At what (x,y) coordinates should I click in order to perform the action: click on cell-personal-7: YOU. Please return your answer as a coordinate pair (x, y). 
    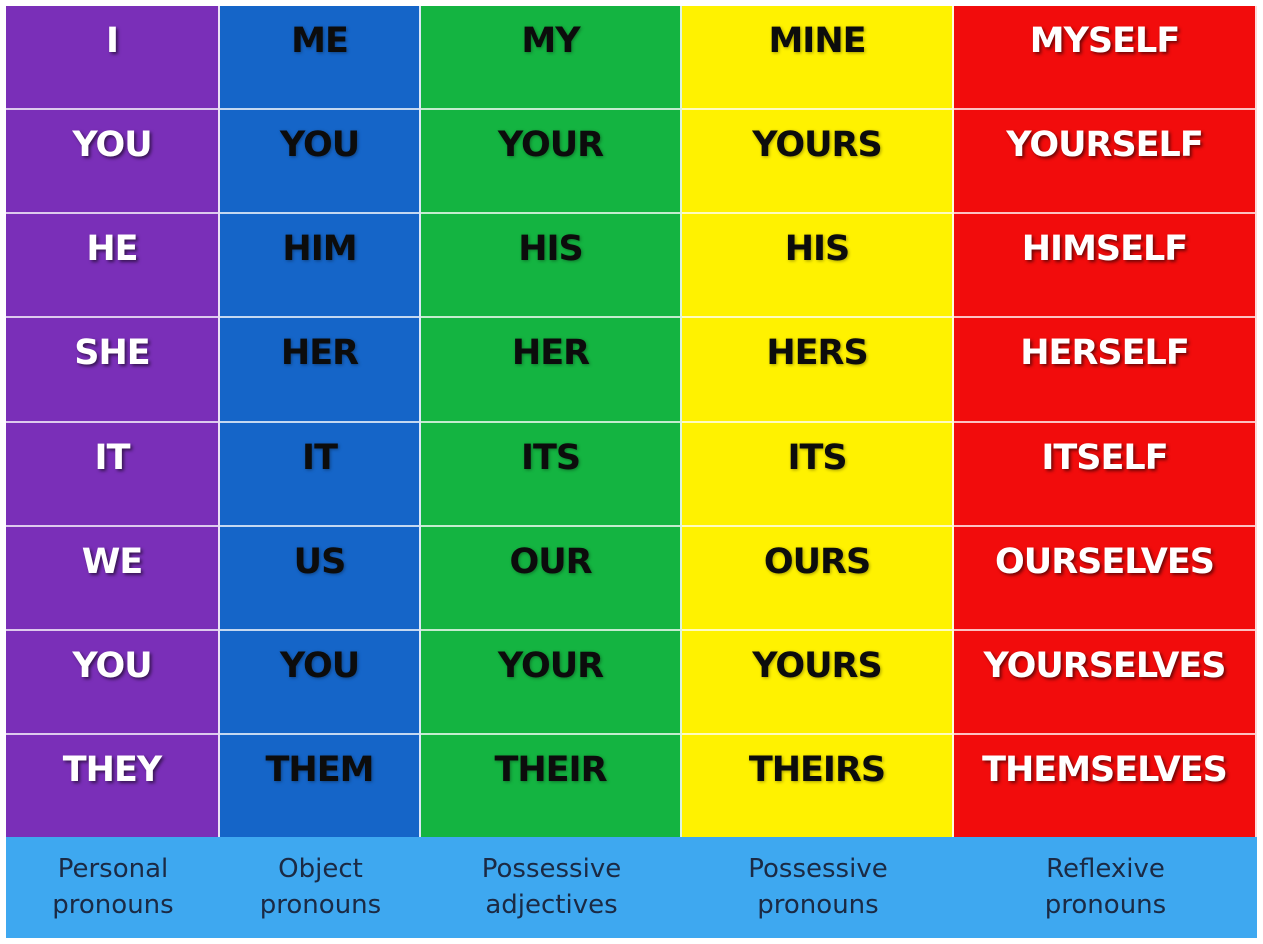
    Looking at the image, I should click on (112, 683).